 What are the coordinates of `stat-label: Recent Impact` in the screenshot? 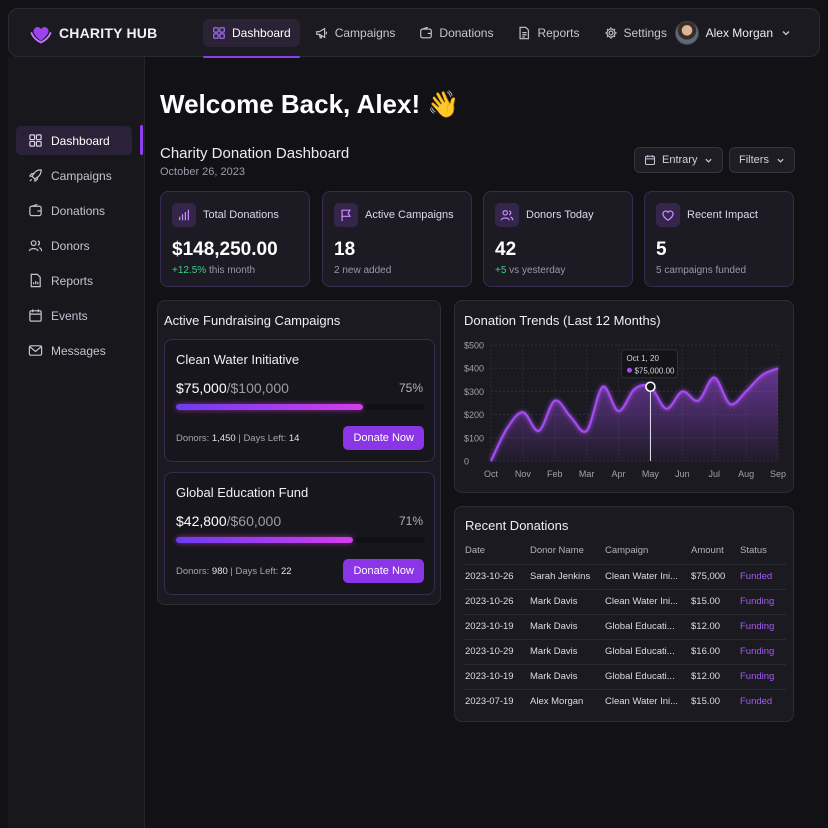 It's located at (722, 215).